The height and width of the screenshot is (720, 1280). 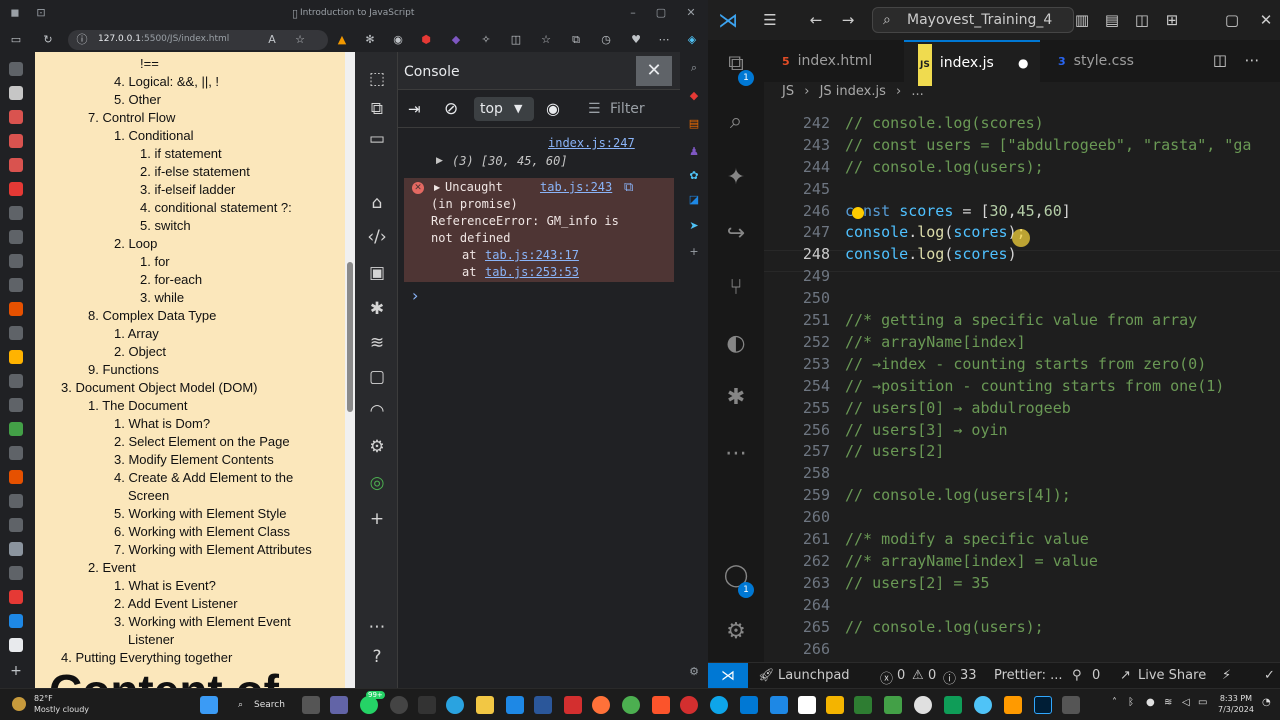 What do you see at coordinates (694, 124) in the screenshot?
I see `tools-icon: ▤` at bounding box center [694, 124].